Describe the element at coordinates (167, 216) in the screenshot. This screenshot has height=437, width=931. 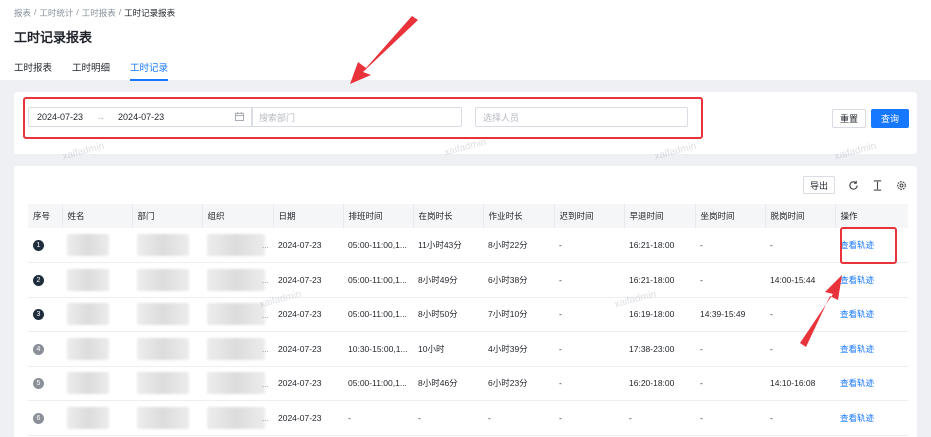
I see `column-header: 部门` at that location.